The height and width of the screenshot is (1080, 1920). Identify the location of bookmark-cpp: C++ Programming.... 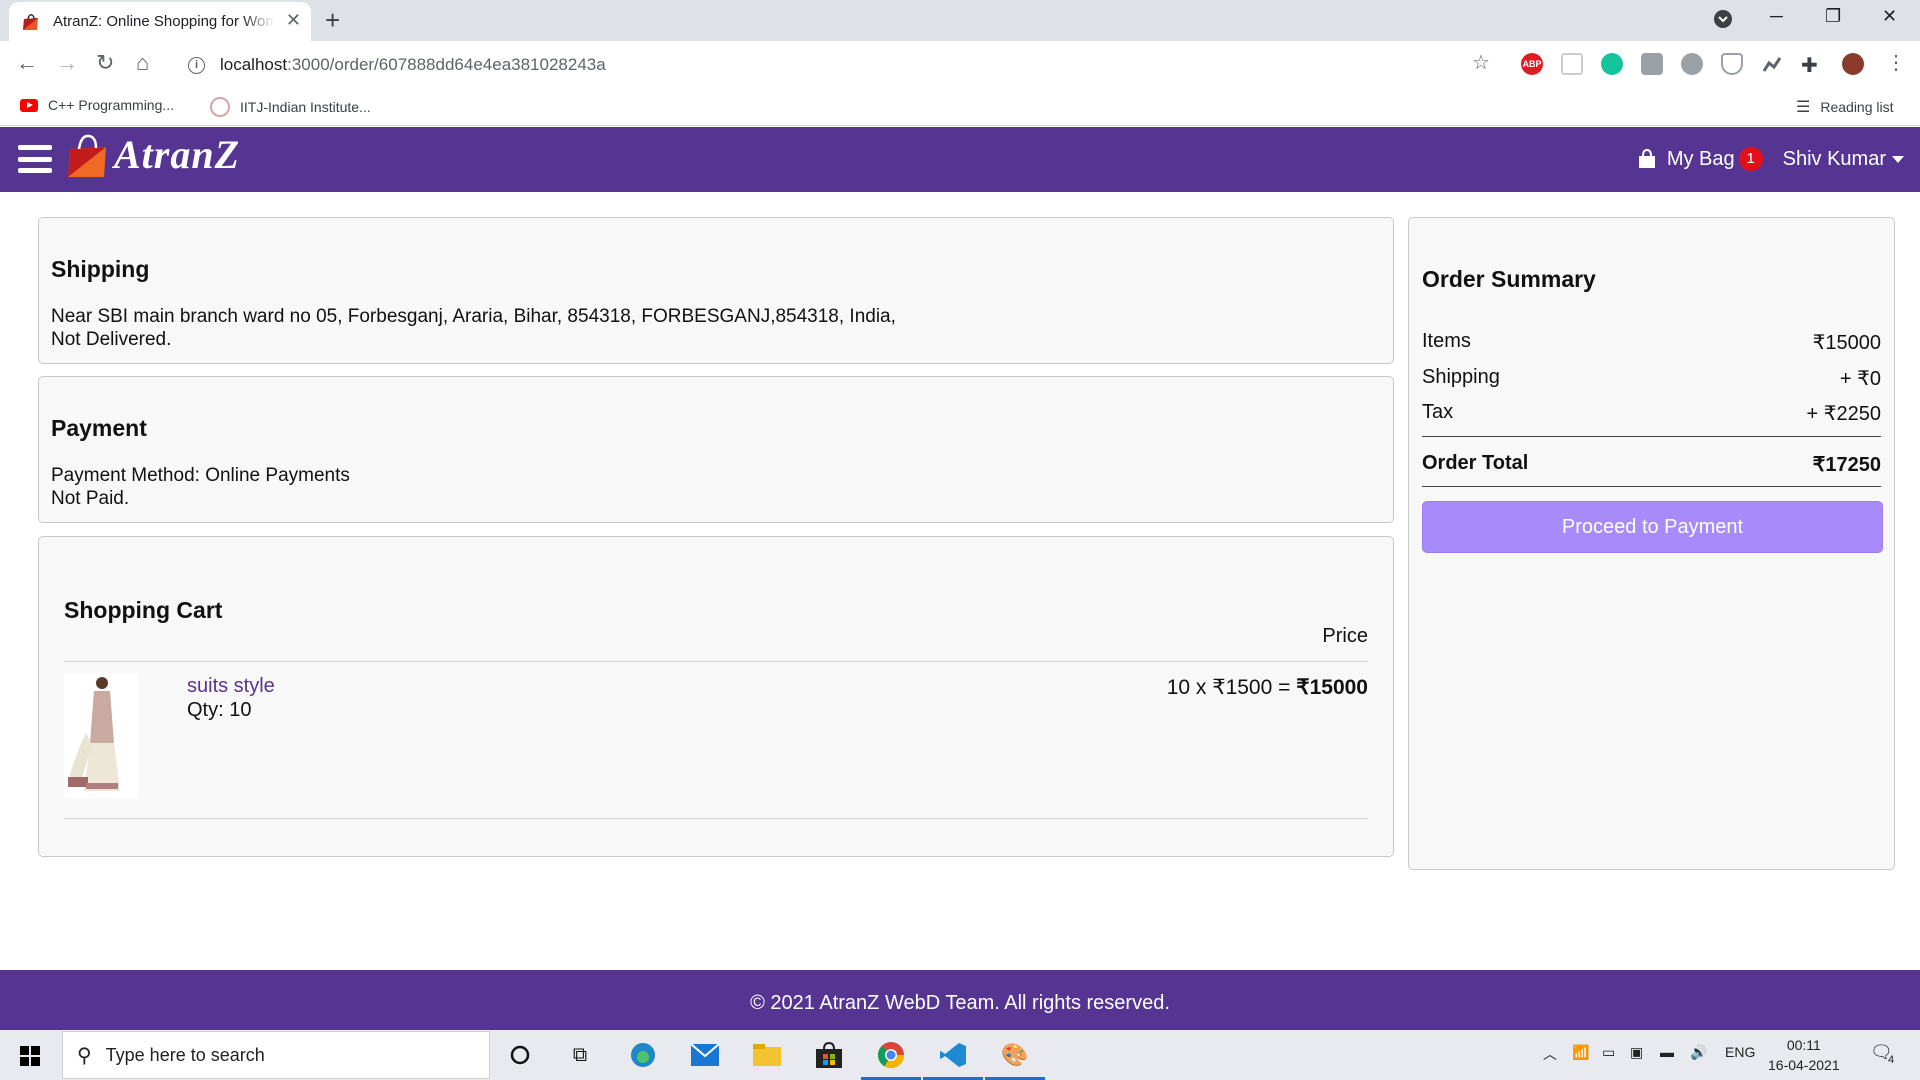
(97, 105).